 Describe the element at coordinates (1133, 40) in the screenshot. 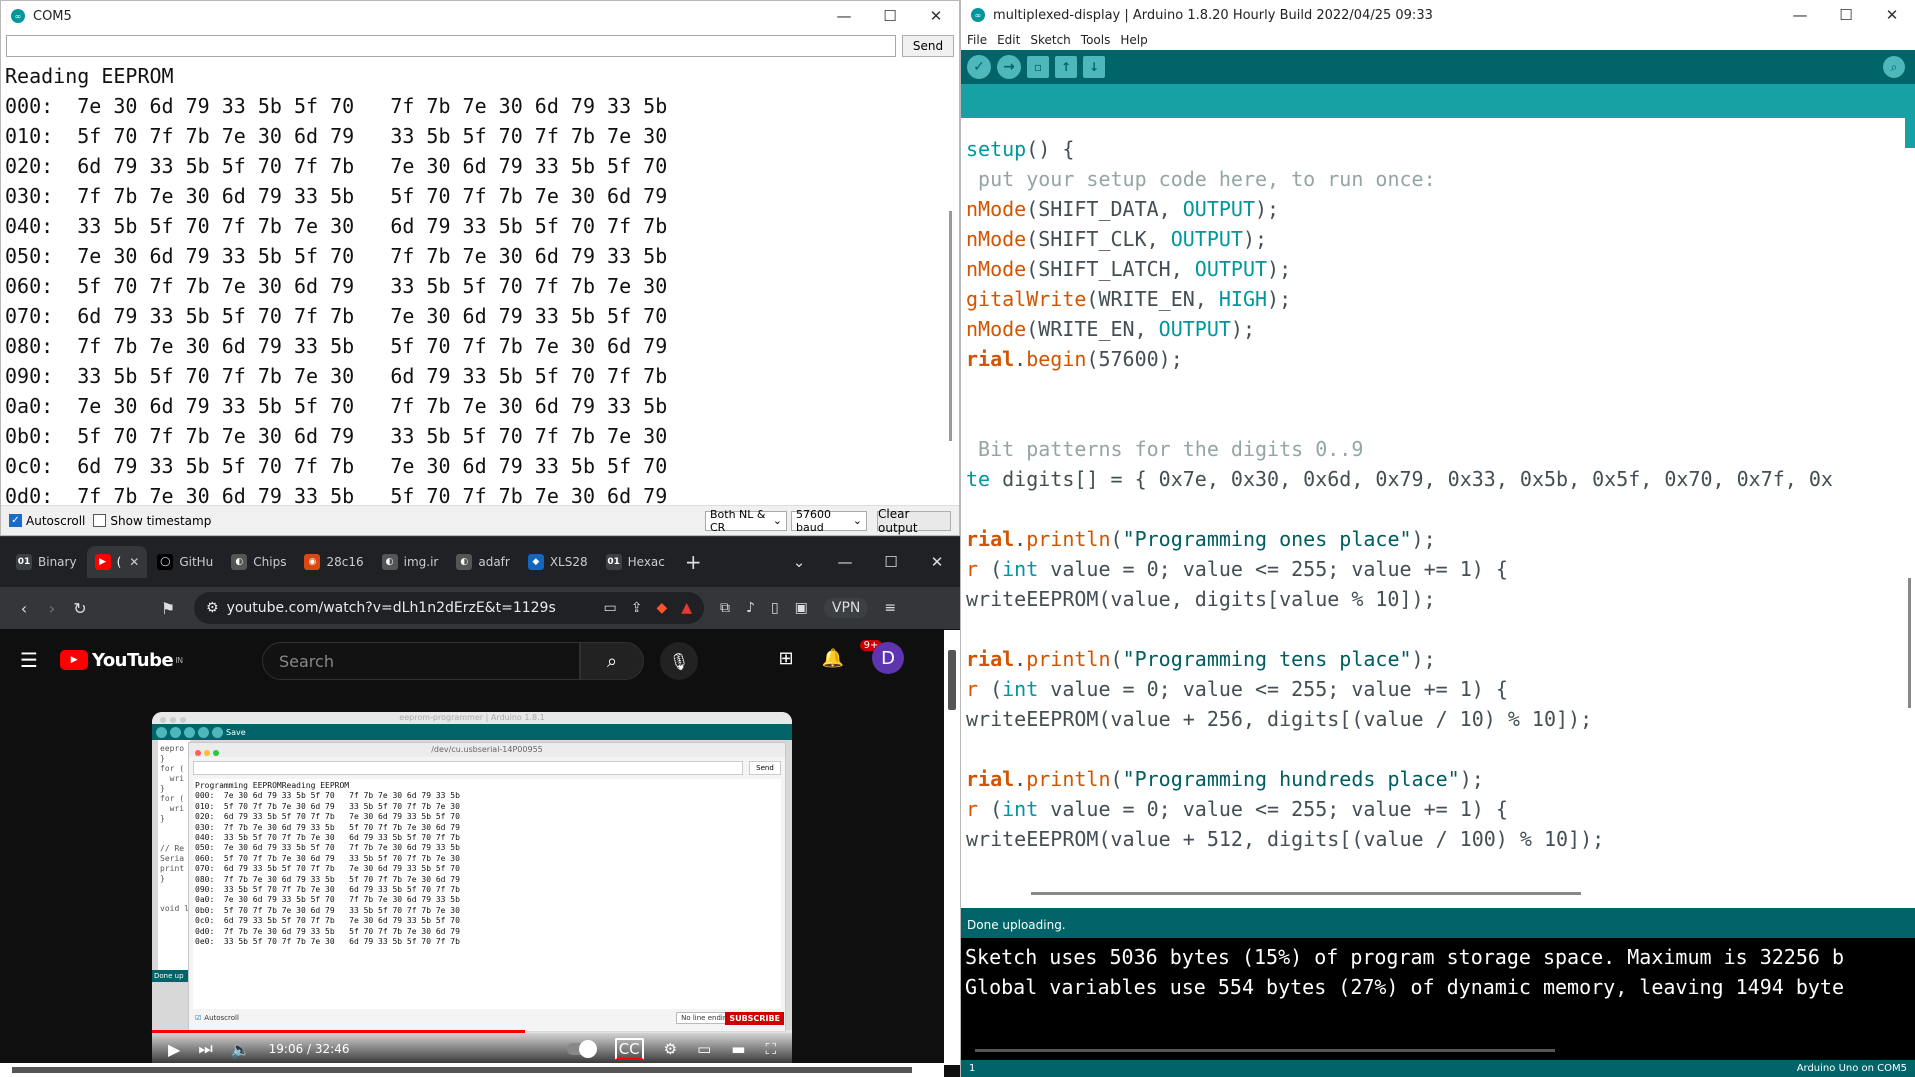

I see `menu-help: Help` at that location.